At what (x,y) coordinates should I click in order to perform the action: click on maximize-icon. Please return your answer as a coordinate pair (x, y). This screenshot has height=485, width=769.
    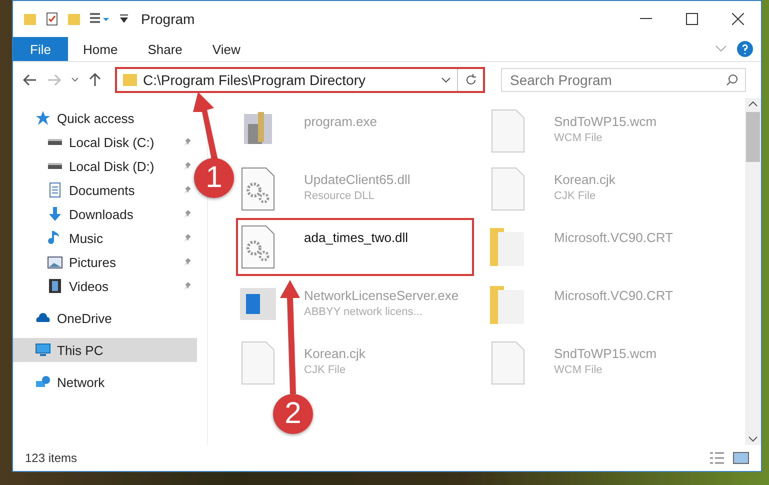
    Looking at the image, I should click on (692, 19).